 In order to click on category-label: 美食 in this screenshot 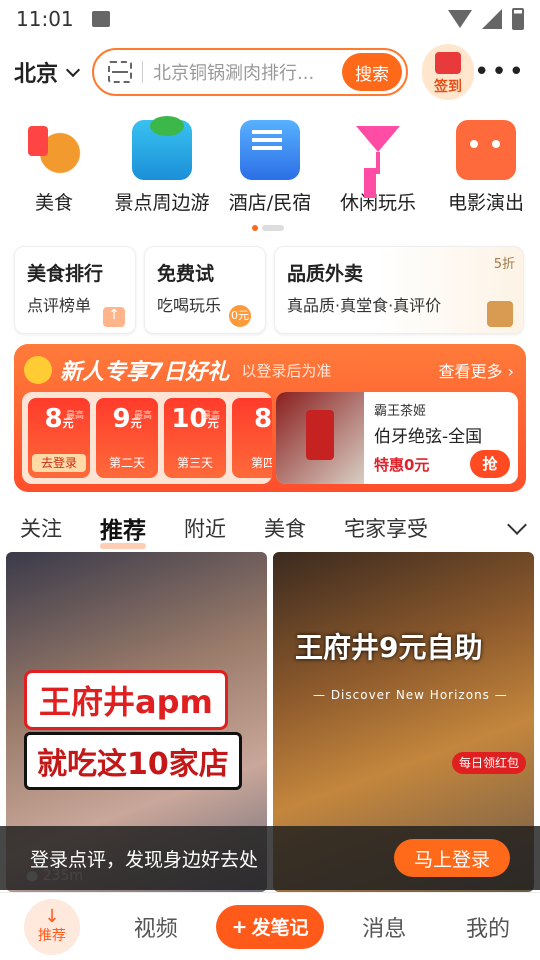, I will do `click(53, 203)`.